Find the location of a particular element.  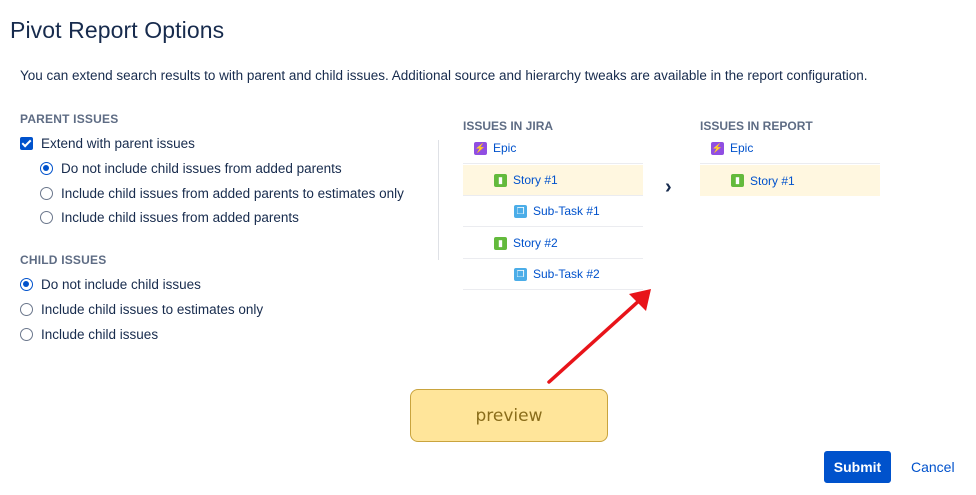

preview-callout: preview is located at coordinates (509, 415).